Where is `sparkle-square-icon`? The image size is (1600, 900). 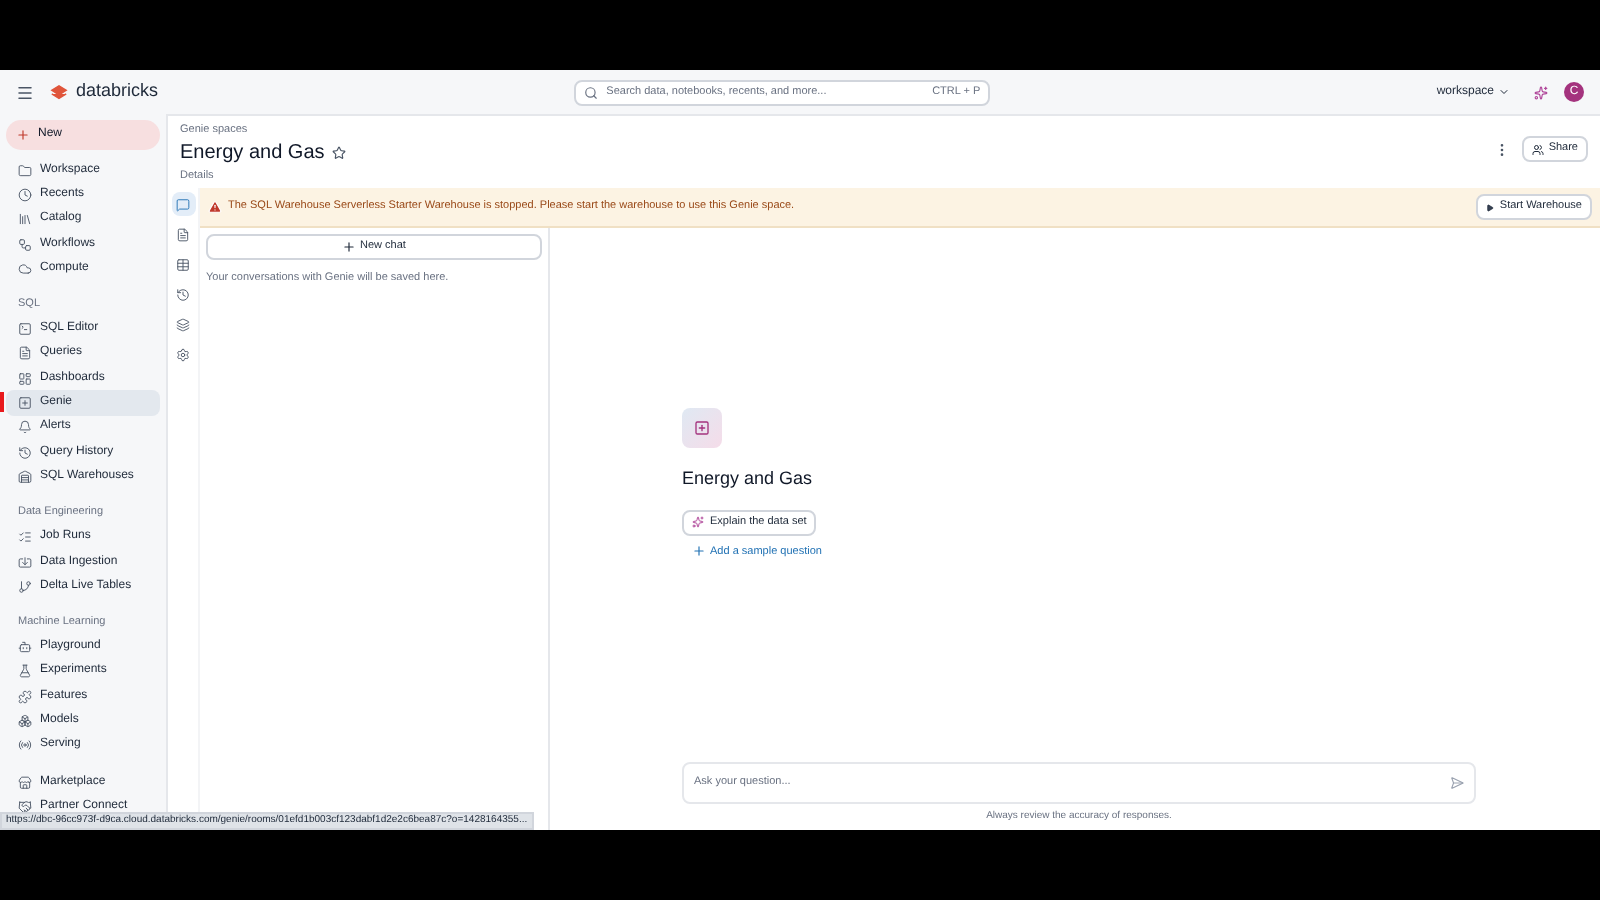
sparkle-square-icon is located at coordinates (25, 403).